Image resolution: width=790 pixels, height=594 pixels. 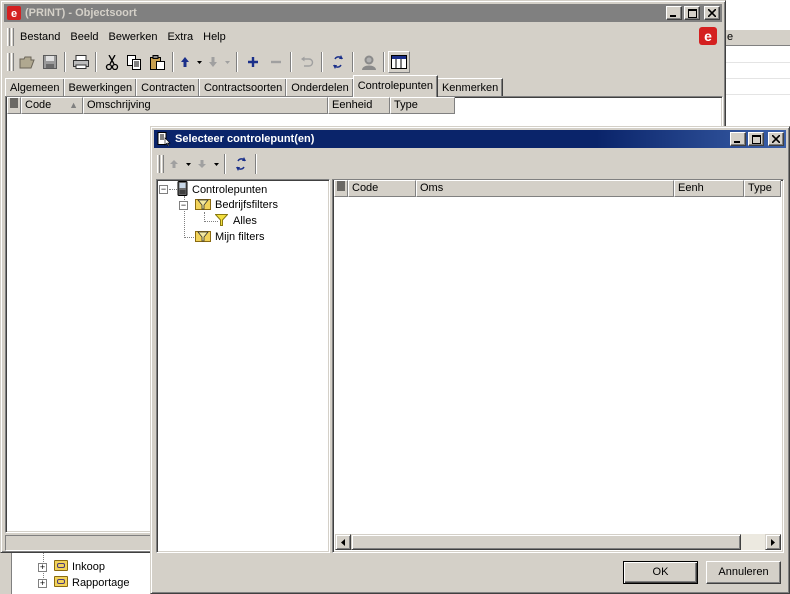 What do you see at coordinates (157, 62) in the screenshot?
I see `paste-icon` at bounding box center [157, 62].